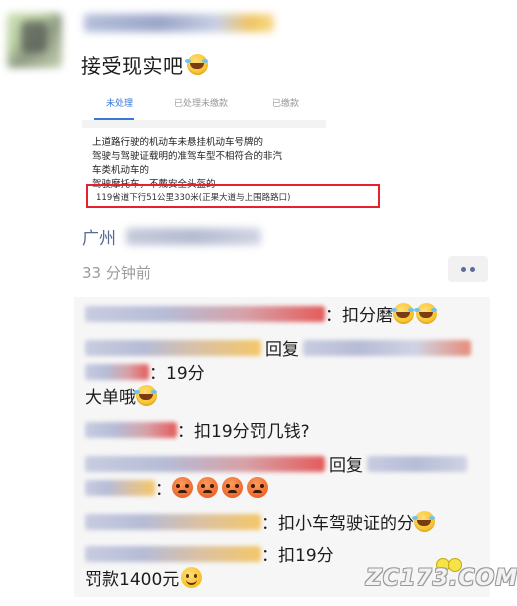  I want to click on violation-line: 上道路行驶的机动车未悬挂机动车号牌的, so click(178, 142).